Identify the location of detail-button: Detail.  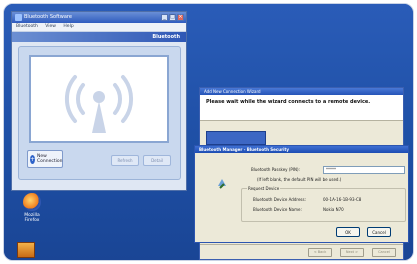
(157, 160).